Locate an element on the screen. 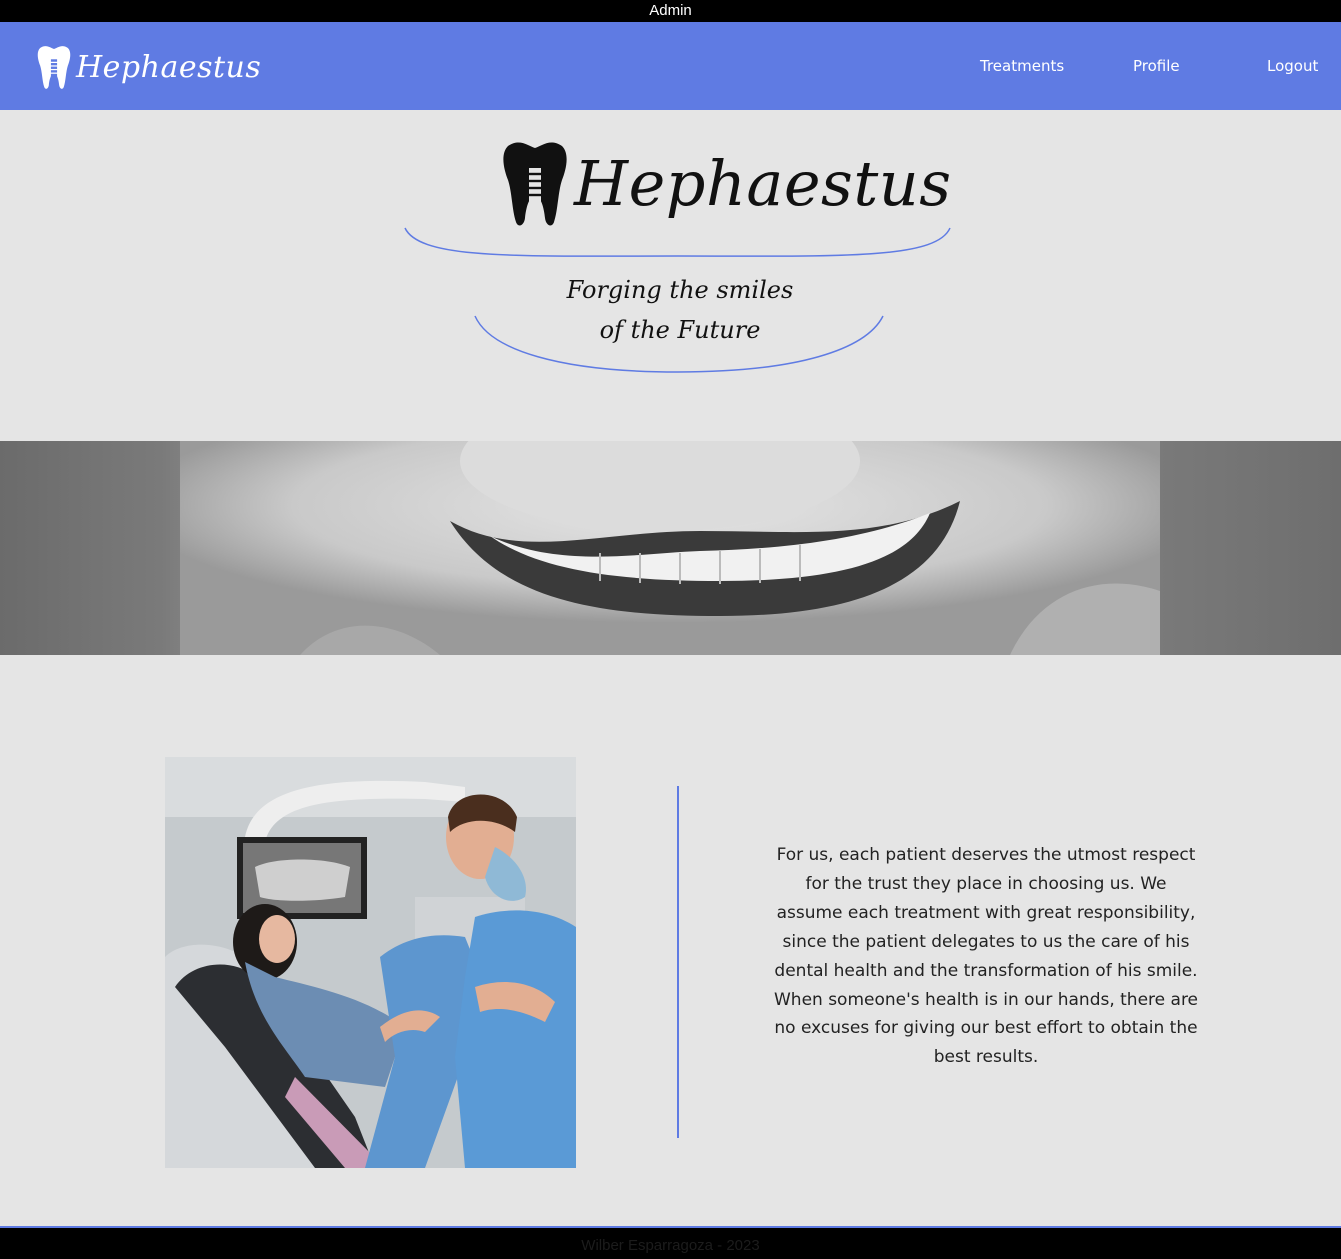  tagline-line2: of the Future is located at coordinates (680, 330).